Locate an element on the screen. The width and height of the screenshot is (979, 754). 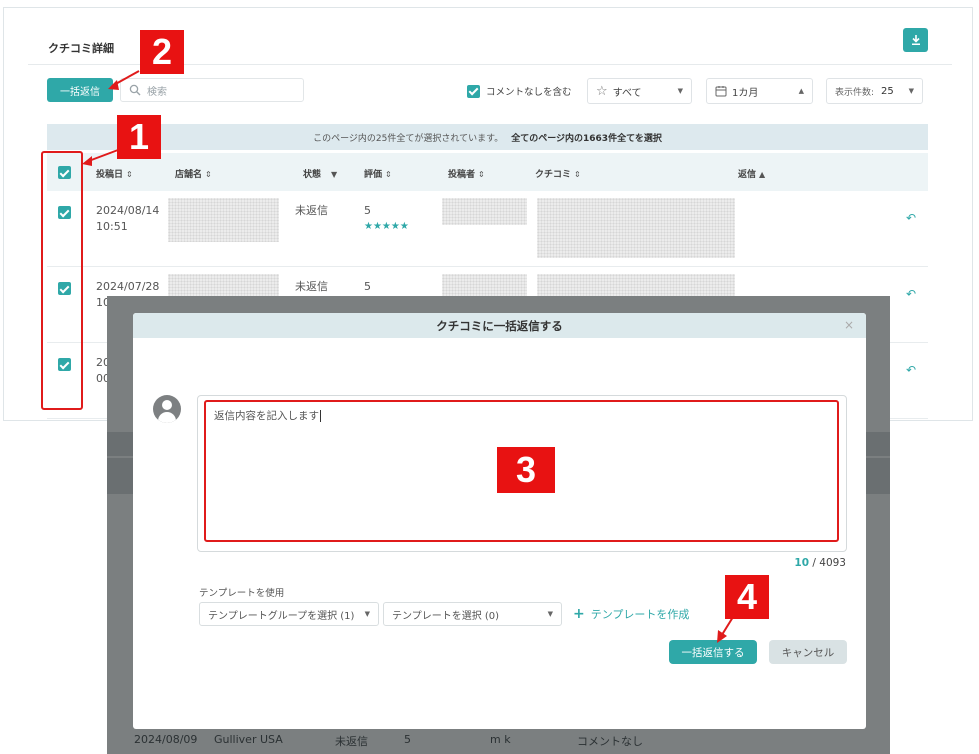
annotation-badge-1: 1 is located at coordinates (139, 137).